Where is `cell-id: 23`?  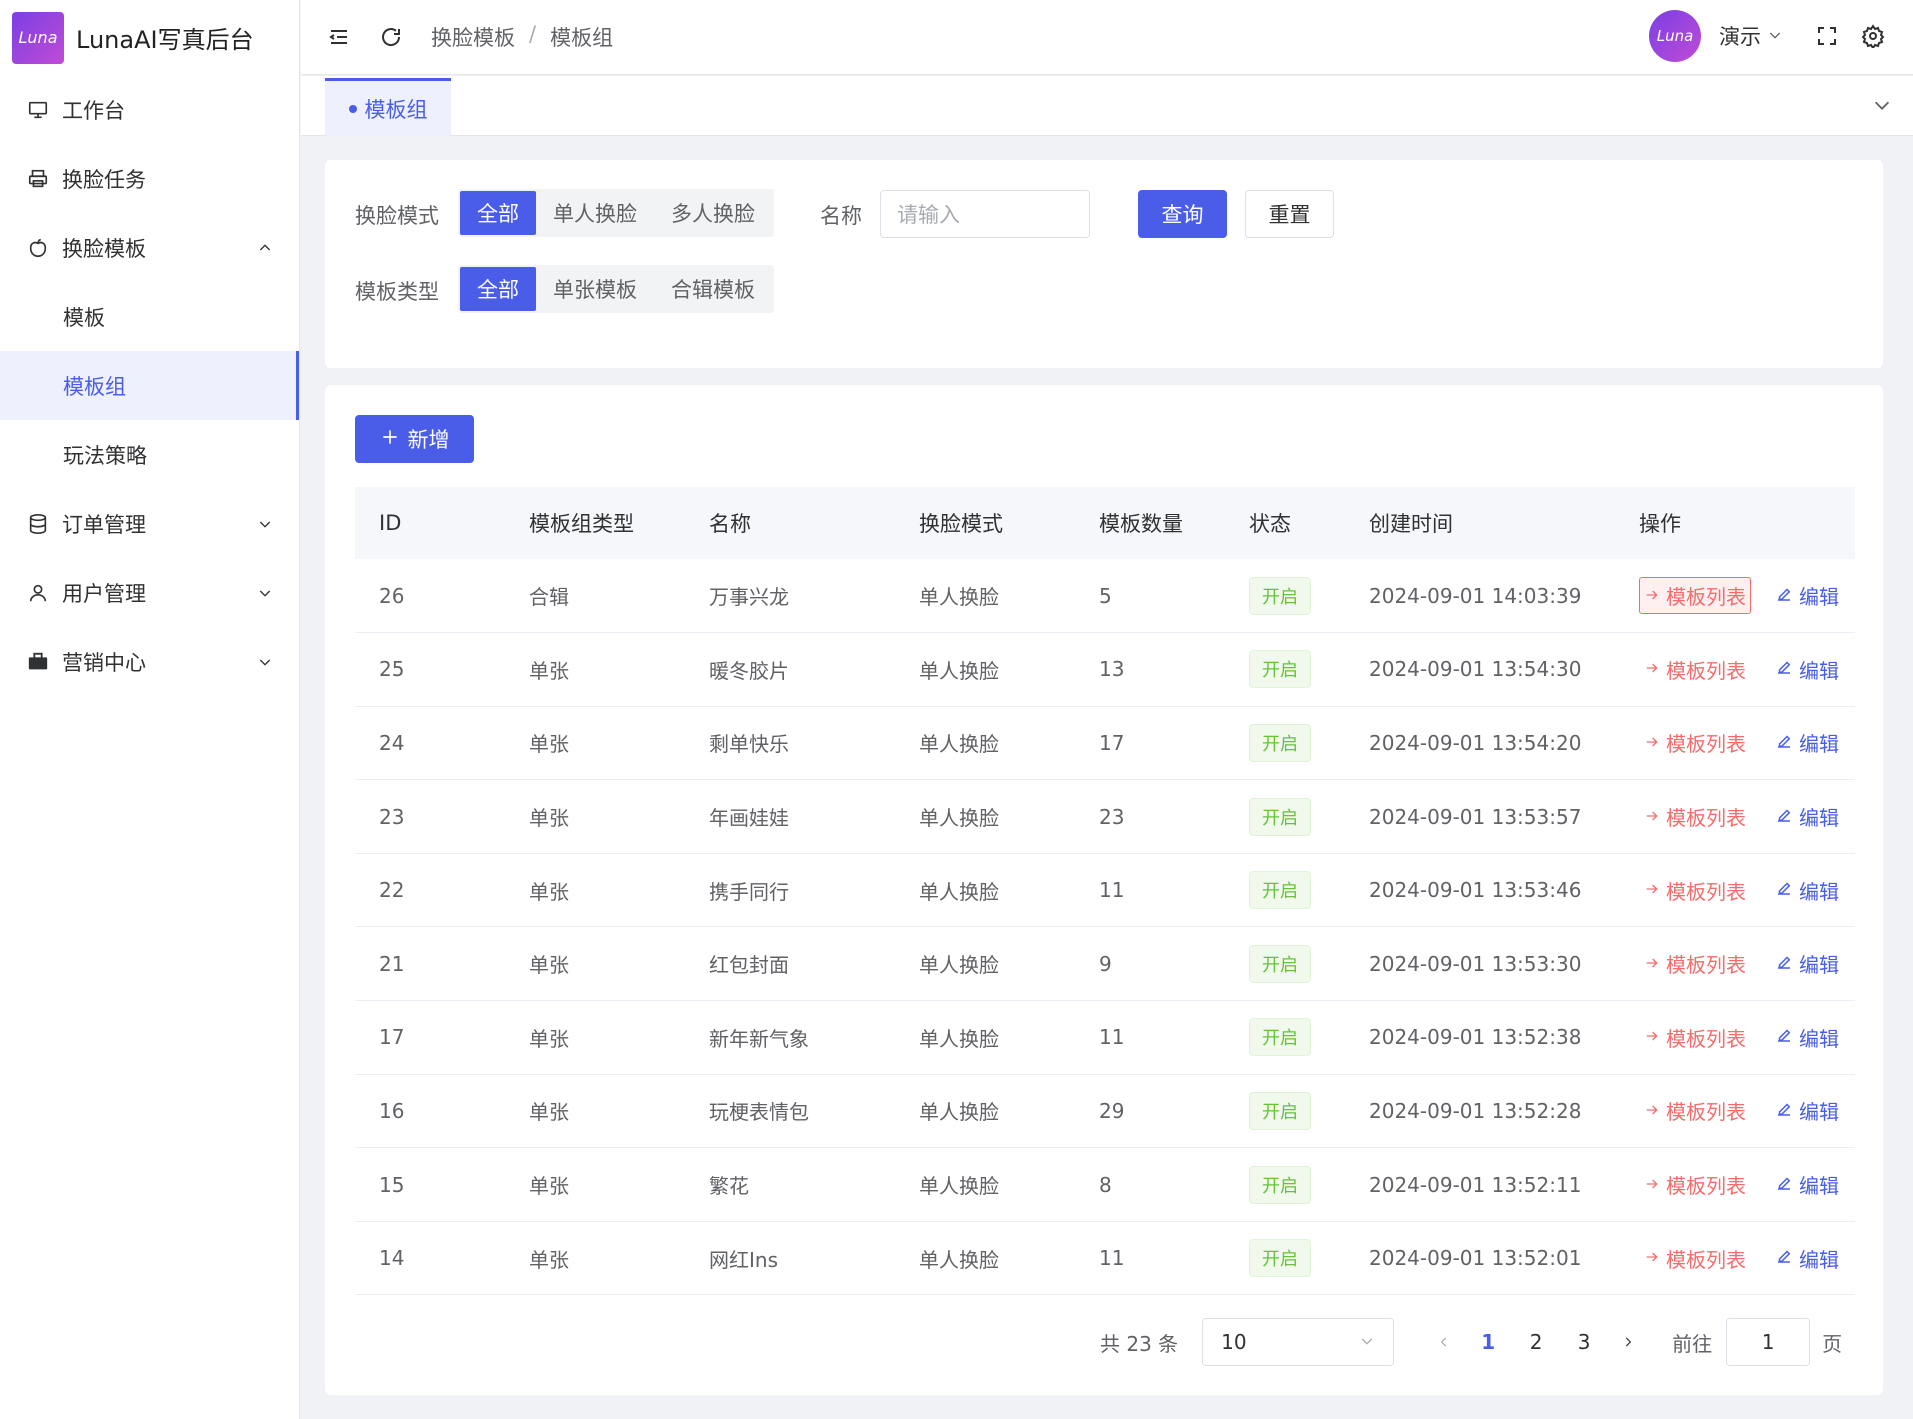 cell-id: 23 is located at coordinates (430, 816).